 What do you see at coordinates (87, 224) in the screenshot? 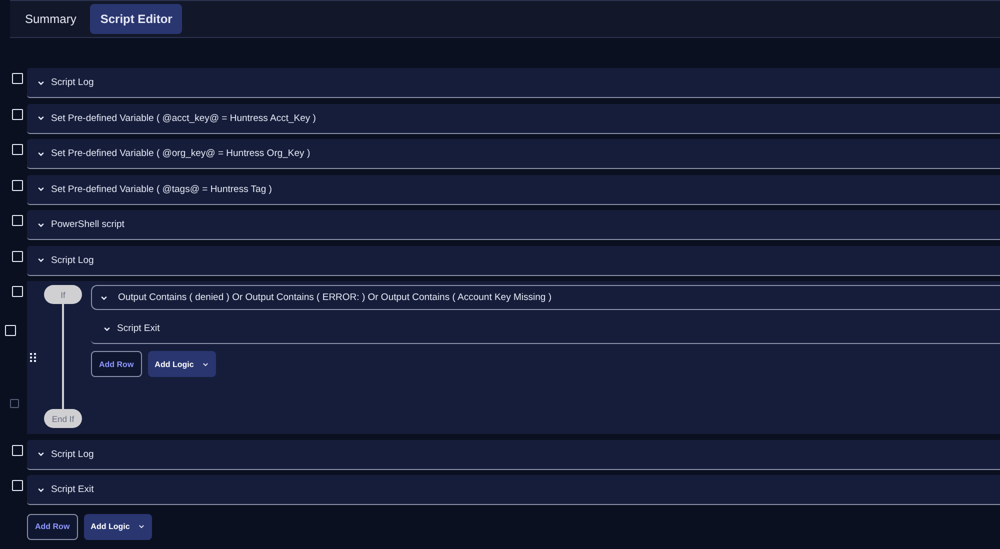
I see `step-label: PowerShell script` at bounding box center [87, 224].